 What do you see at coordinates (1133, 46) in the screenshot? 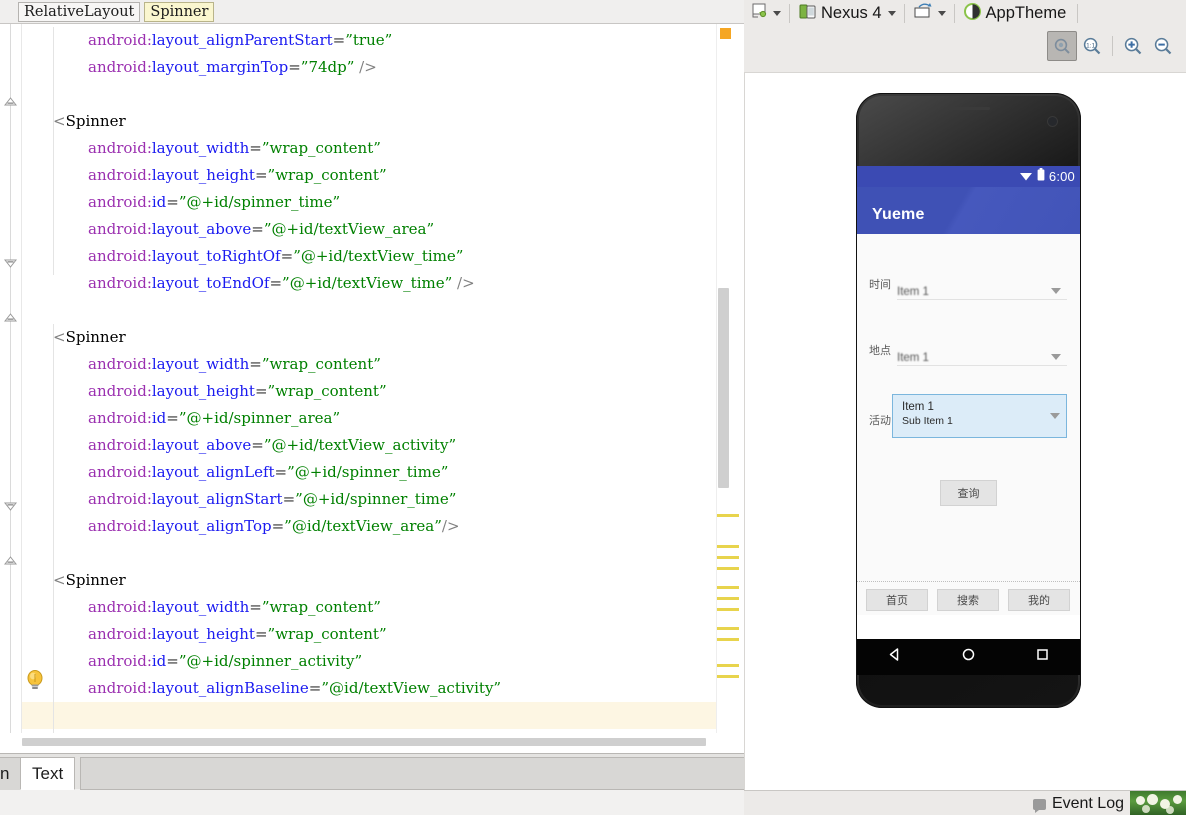
I see `zoom-in-button` at bounding box center [1133, 46].